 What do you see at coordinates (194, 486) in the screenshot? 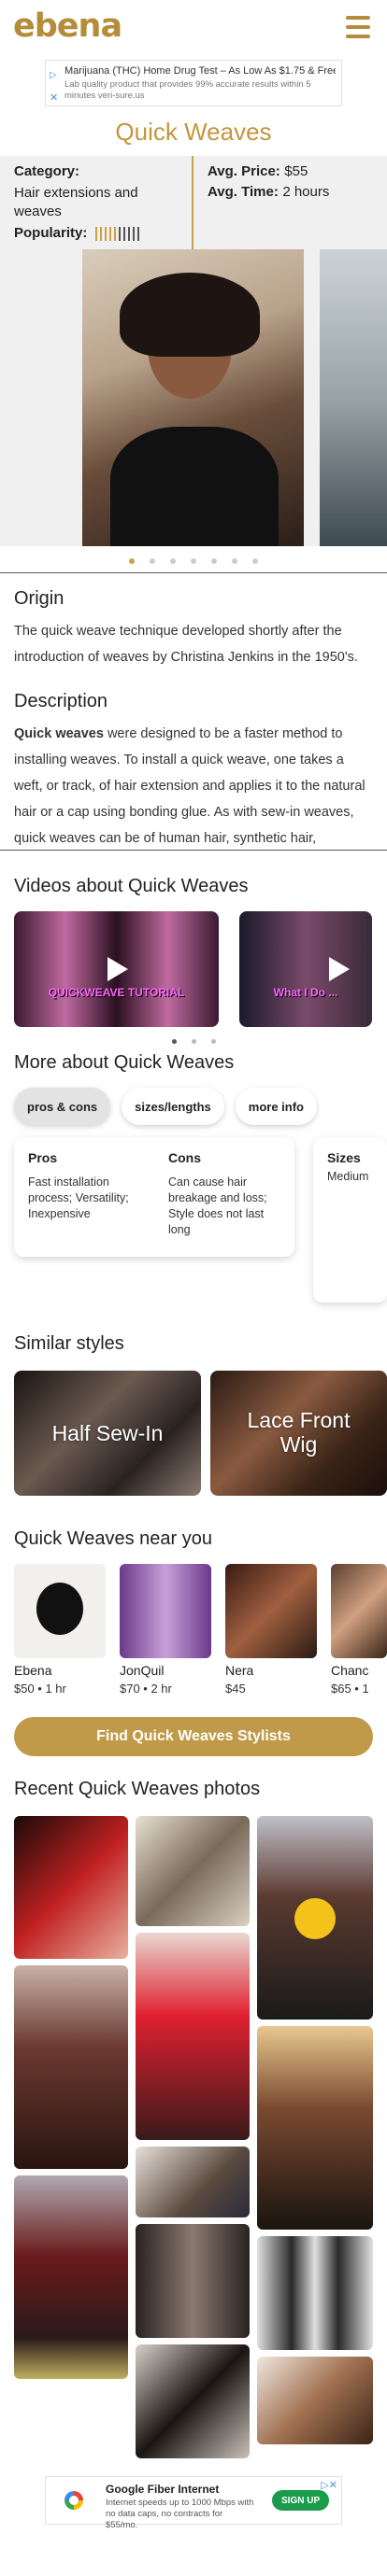
I see `shirt-shape` at bounding box center [194, 486].